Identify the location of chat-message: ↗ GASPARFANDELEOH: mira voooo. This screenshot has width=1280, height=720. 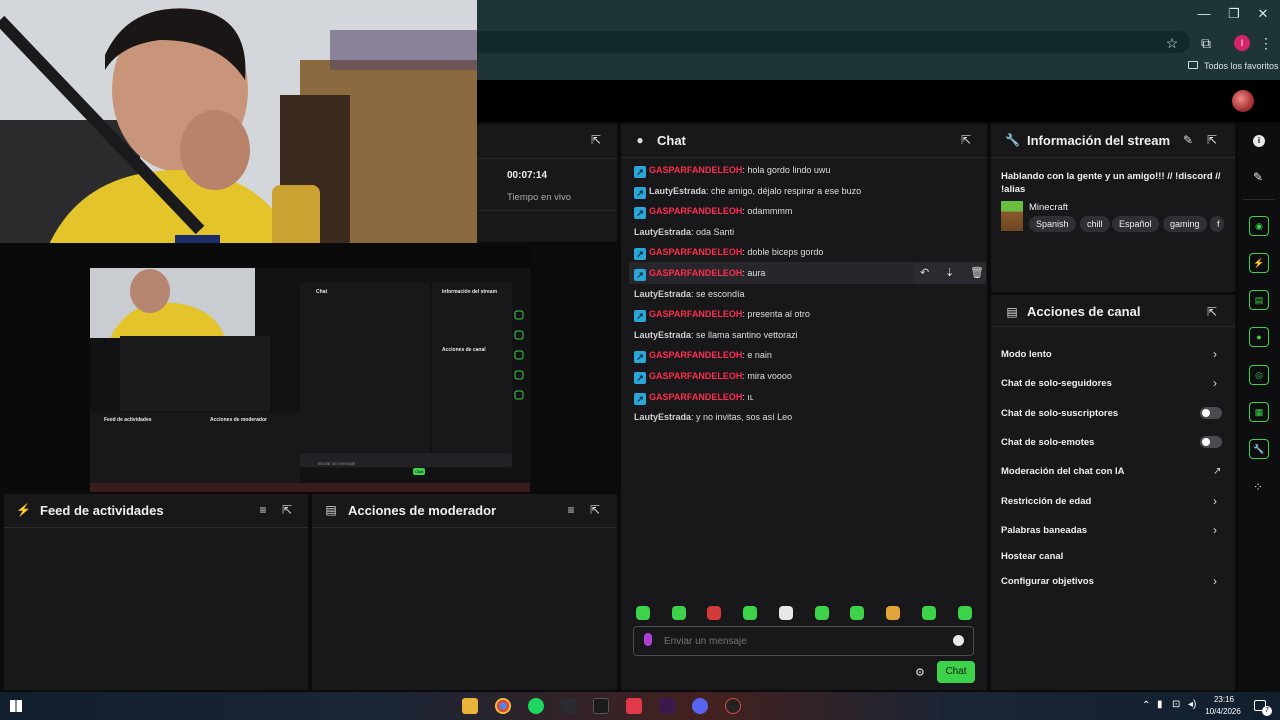
(713, 377).